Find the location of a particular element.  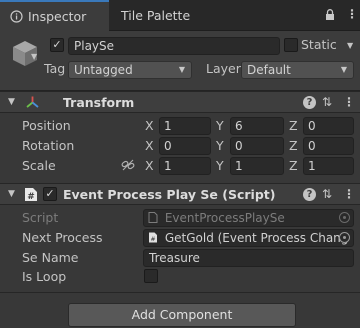

scale-label: Scale is located at coordinates (39, 165).